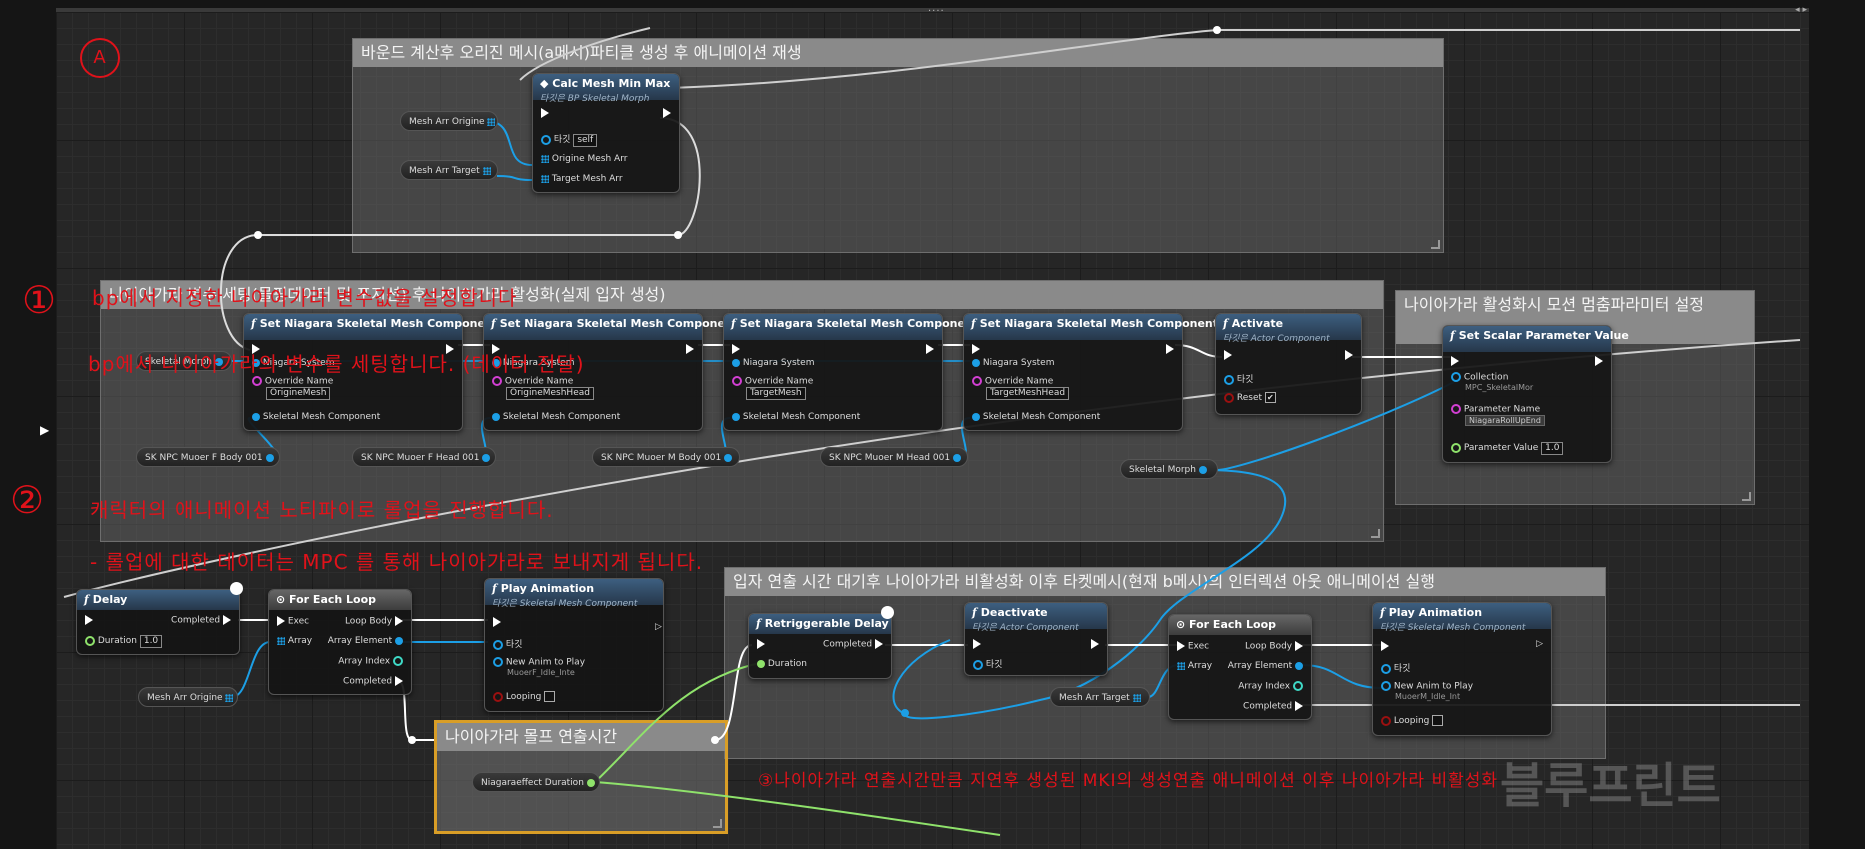  Describe the element at coordinates (590, 782) in the screenshot. I see `float-pin-icon` at that location.